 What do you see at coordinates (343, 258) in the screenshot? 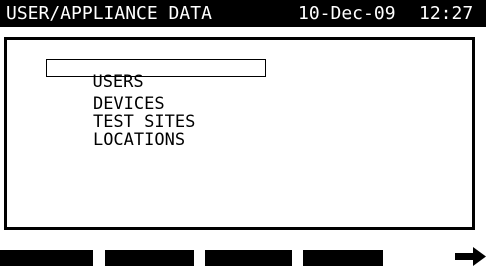
I see `softkey-f4` at bounding box center [343, 258].